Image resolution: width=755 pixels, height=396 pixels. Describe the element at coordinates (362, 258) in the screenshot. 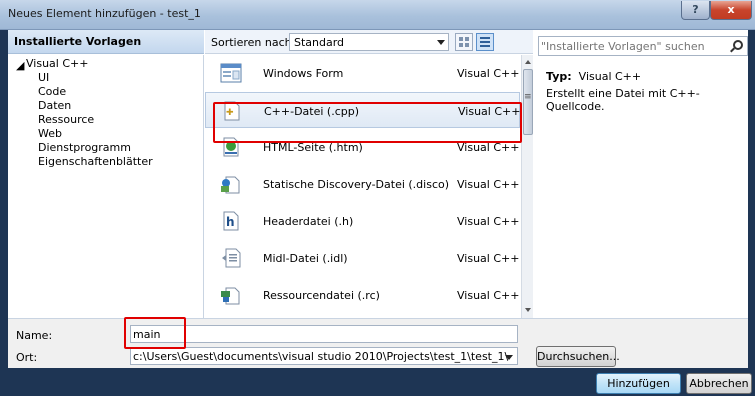

I see `template-row: Midl-Datei (.idl) Visual C++` at that location.